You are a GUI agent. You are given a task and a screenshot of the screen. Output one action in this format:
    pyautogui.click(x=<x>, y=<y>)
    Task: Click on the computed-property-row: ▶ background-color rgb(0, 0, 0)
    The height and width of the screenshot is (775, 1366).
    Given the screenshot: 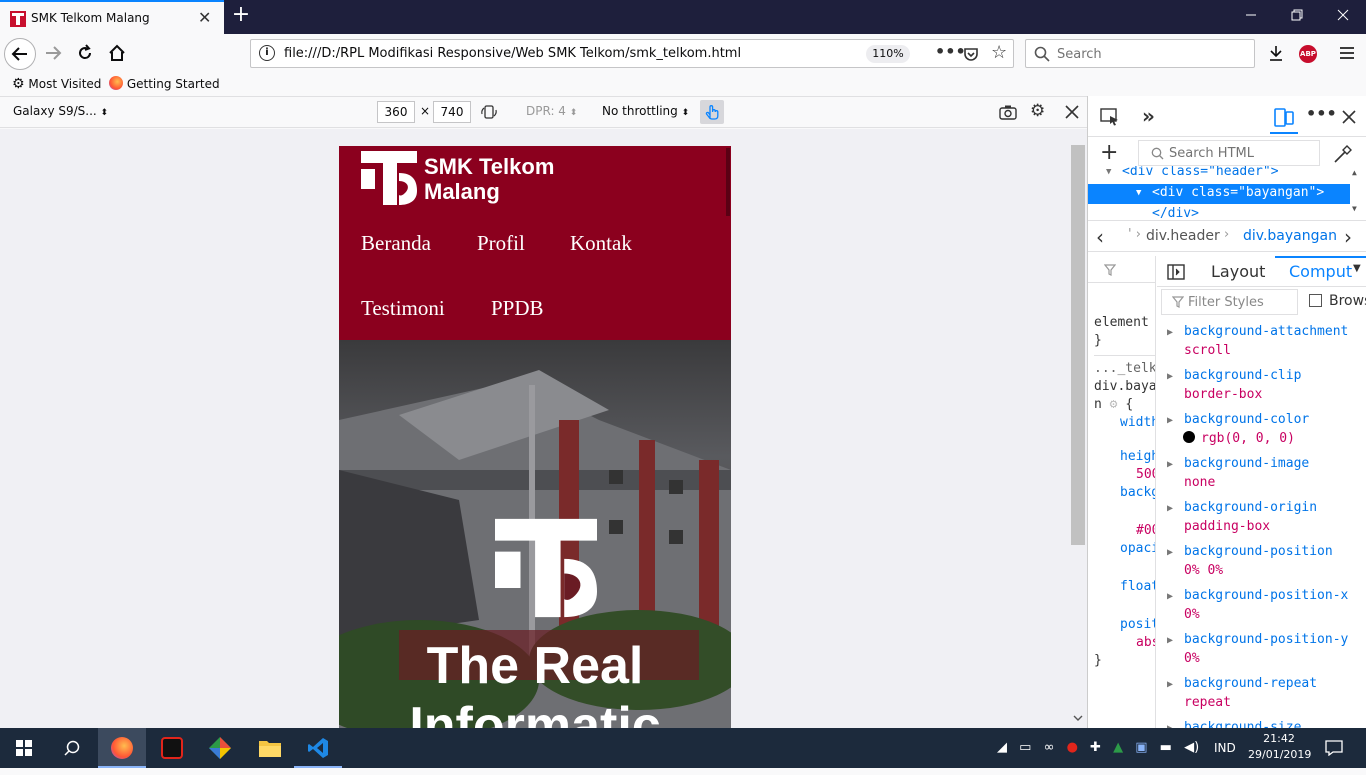 What is the action you would take?
    pyautogui.click(x=1261, y=429)
    